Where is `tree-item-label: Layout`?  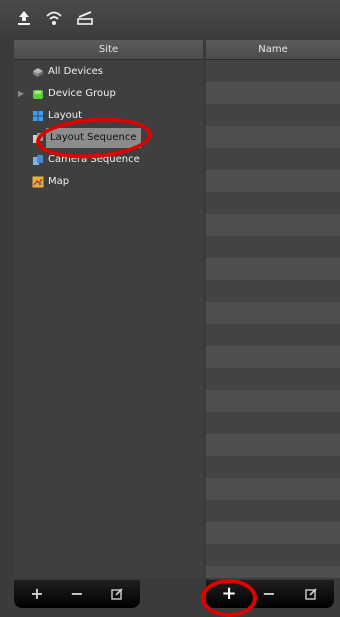
tree-item-label: Layout is located at coordinates (65, 115).